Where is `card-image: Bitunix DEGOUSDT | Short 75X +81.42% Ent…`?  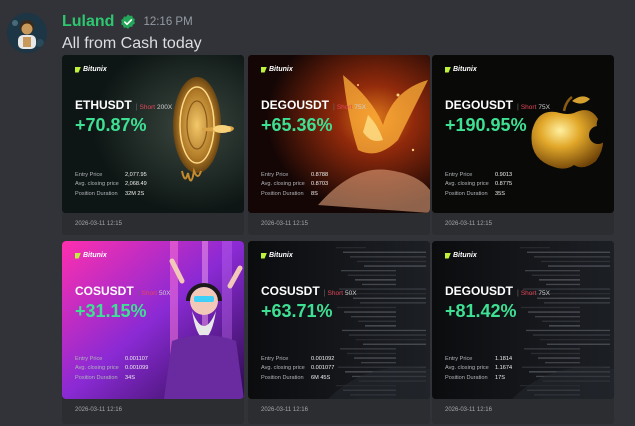
card-image: Bitunix DEGOUSDT | Short 75X +81.42% Ent… is located at coordinates (523, 320).